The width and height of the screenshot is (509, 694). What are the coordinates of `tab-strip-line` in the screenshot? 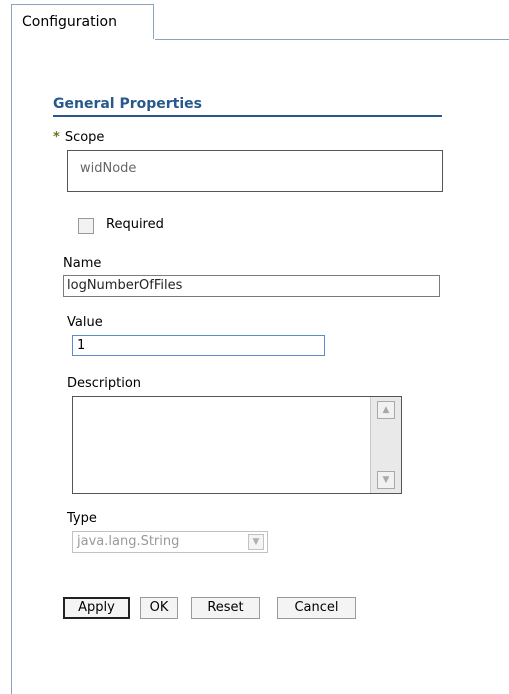 It's located at (332, 39).